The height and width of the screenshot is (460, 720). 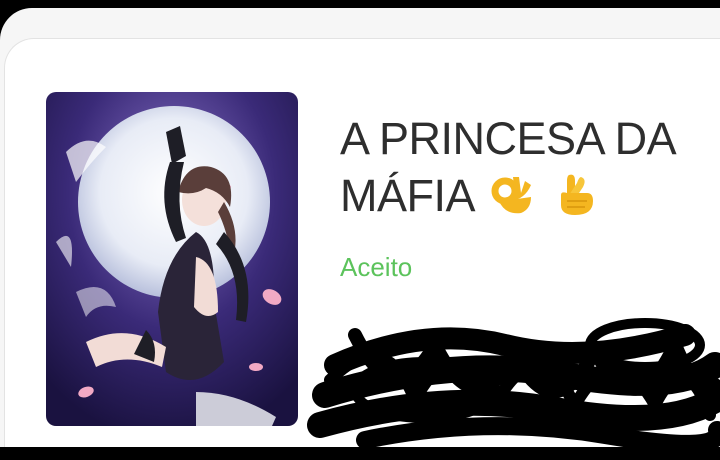 I want to click on ok-hand-icon, so click(x=513, y=200).